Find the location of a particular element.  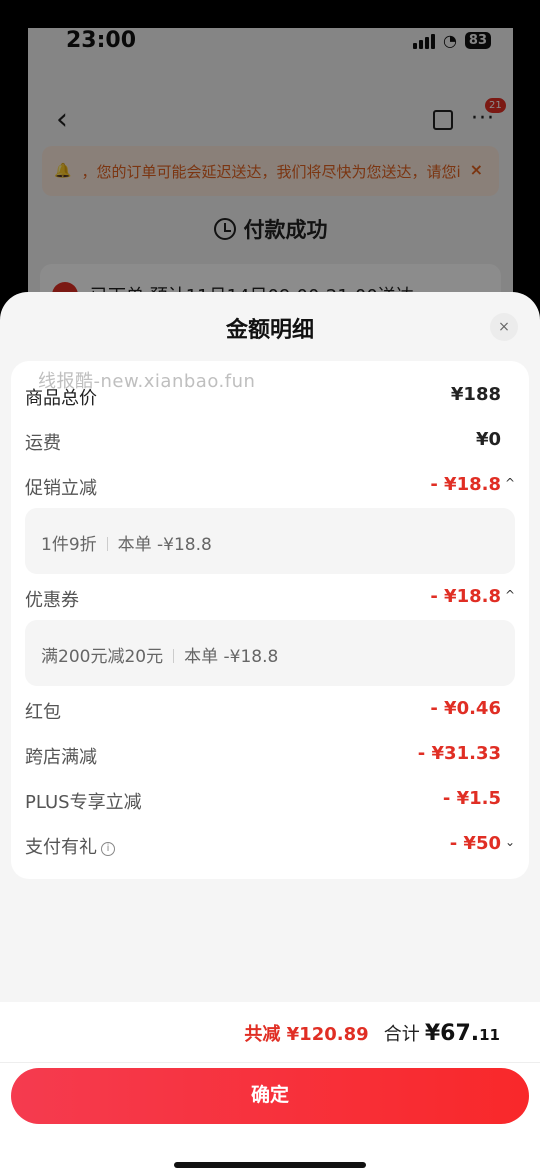

row-value: - ¥1.5 is located at coordinates (471, 798).